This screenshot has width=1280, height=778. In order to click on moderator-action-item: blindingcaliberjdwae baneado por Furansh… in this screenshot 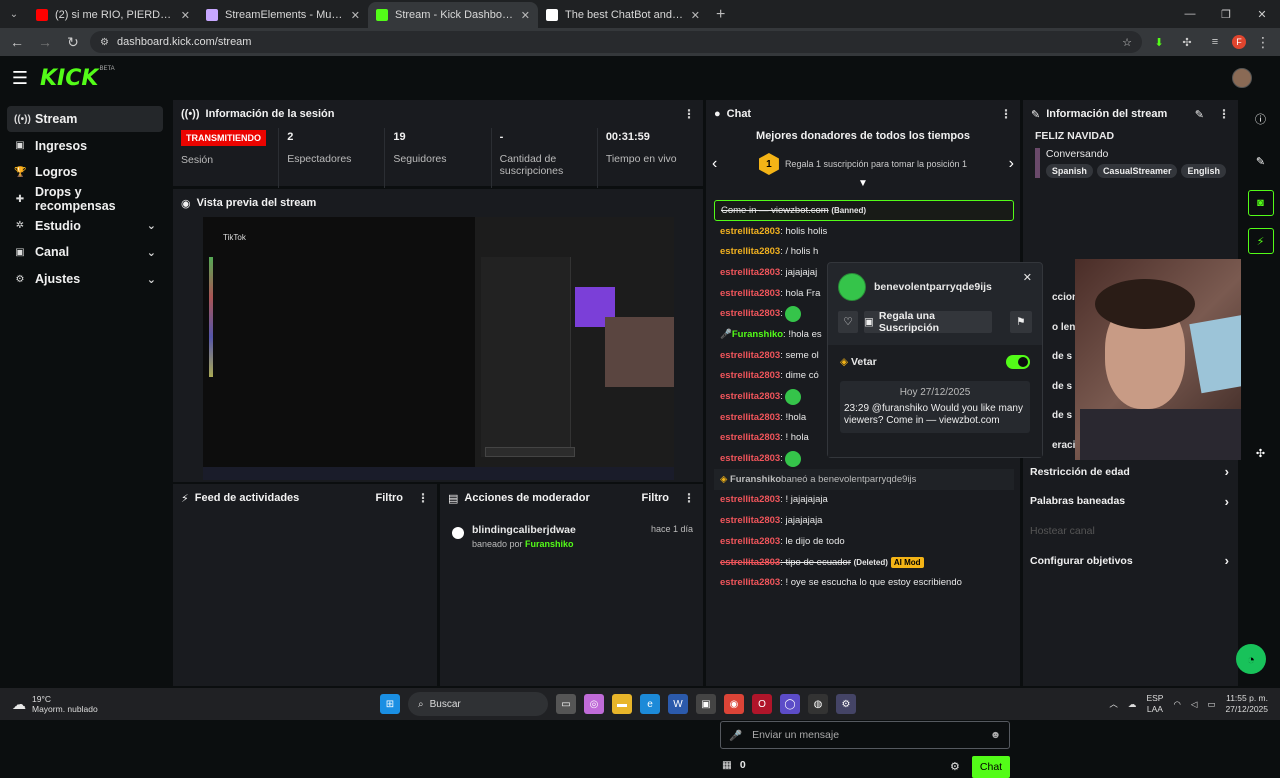, I will do `click(571, 530)`.